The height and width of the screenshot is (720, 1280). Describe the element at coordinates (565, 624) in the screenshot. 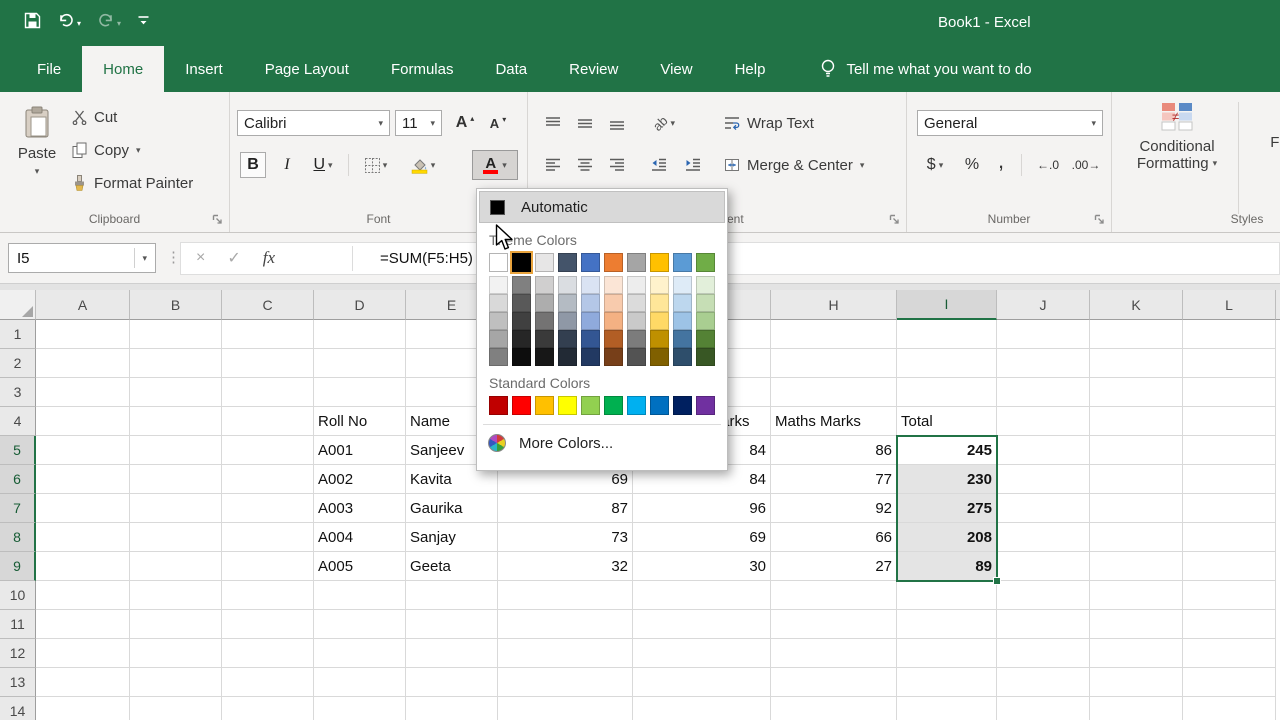

I see `cell-F11` at that location.